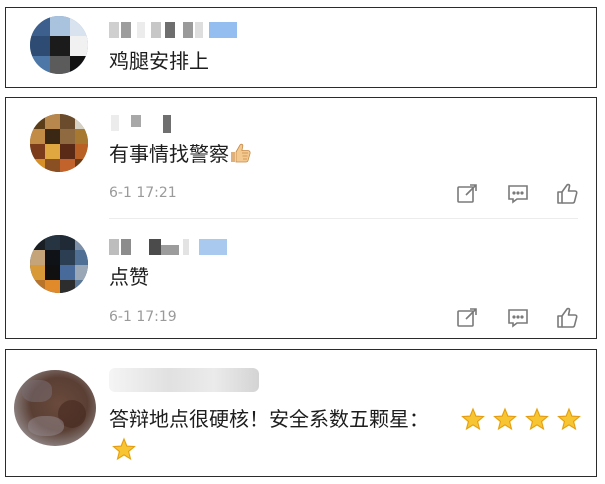 This screenshot has width=605, height=484. I want to click on comment-text: 有事情找警察, so click(181, 156).